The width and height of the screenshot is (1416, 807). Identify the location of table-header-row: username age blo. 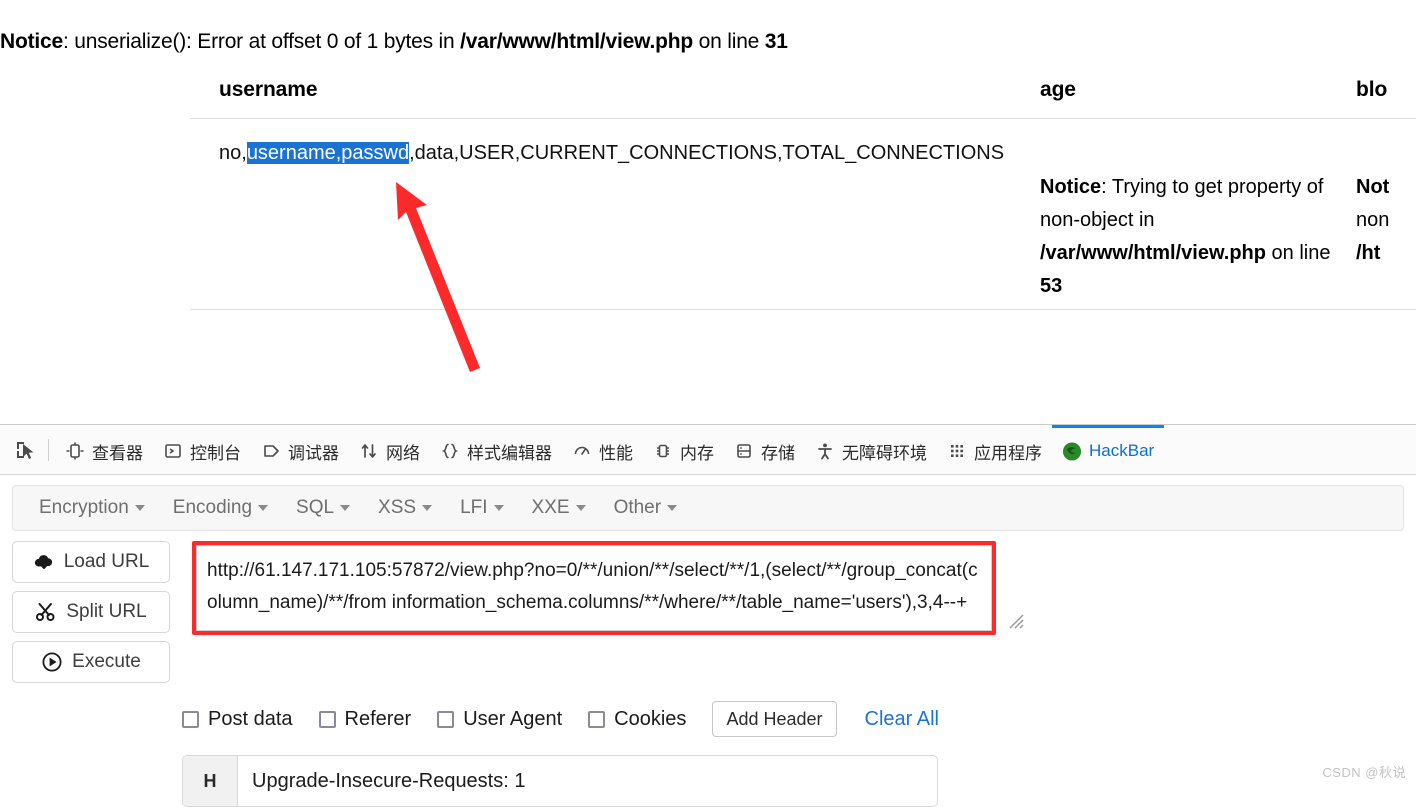
(803, 90).